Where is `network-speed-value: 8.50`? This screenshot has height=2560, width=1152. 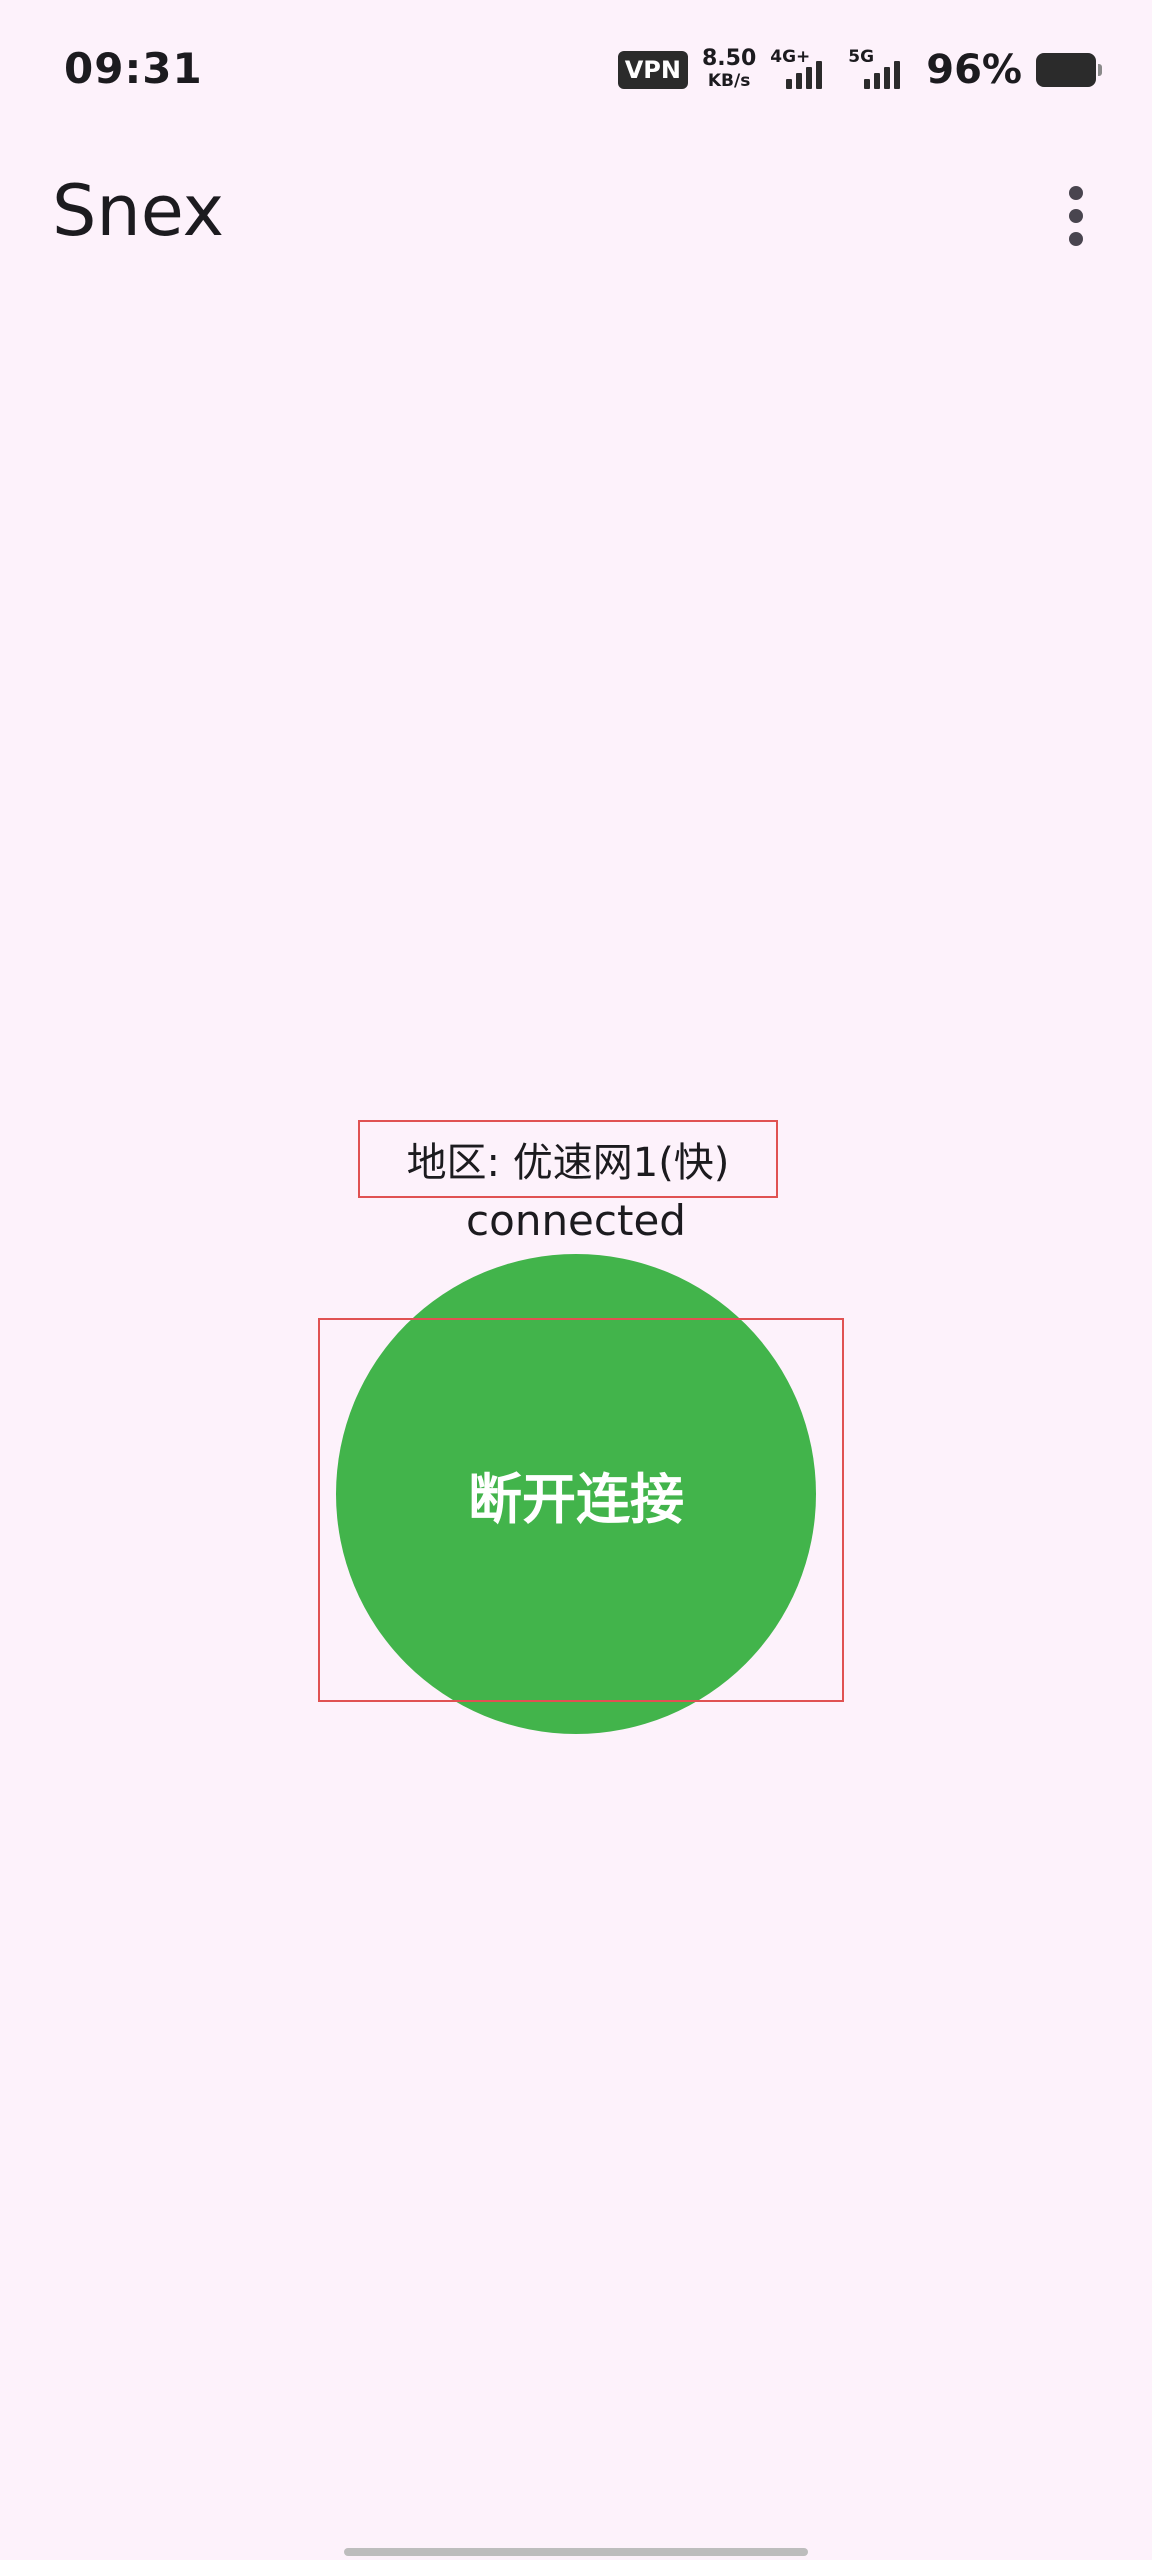
network-speed-value: 8.50 is located at coordinates (729, 58).